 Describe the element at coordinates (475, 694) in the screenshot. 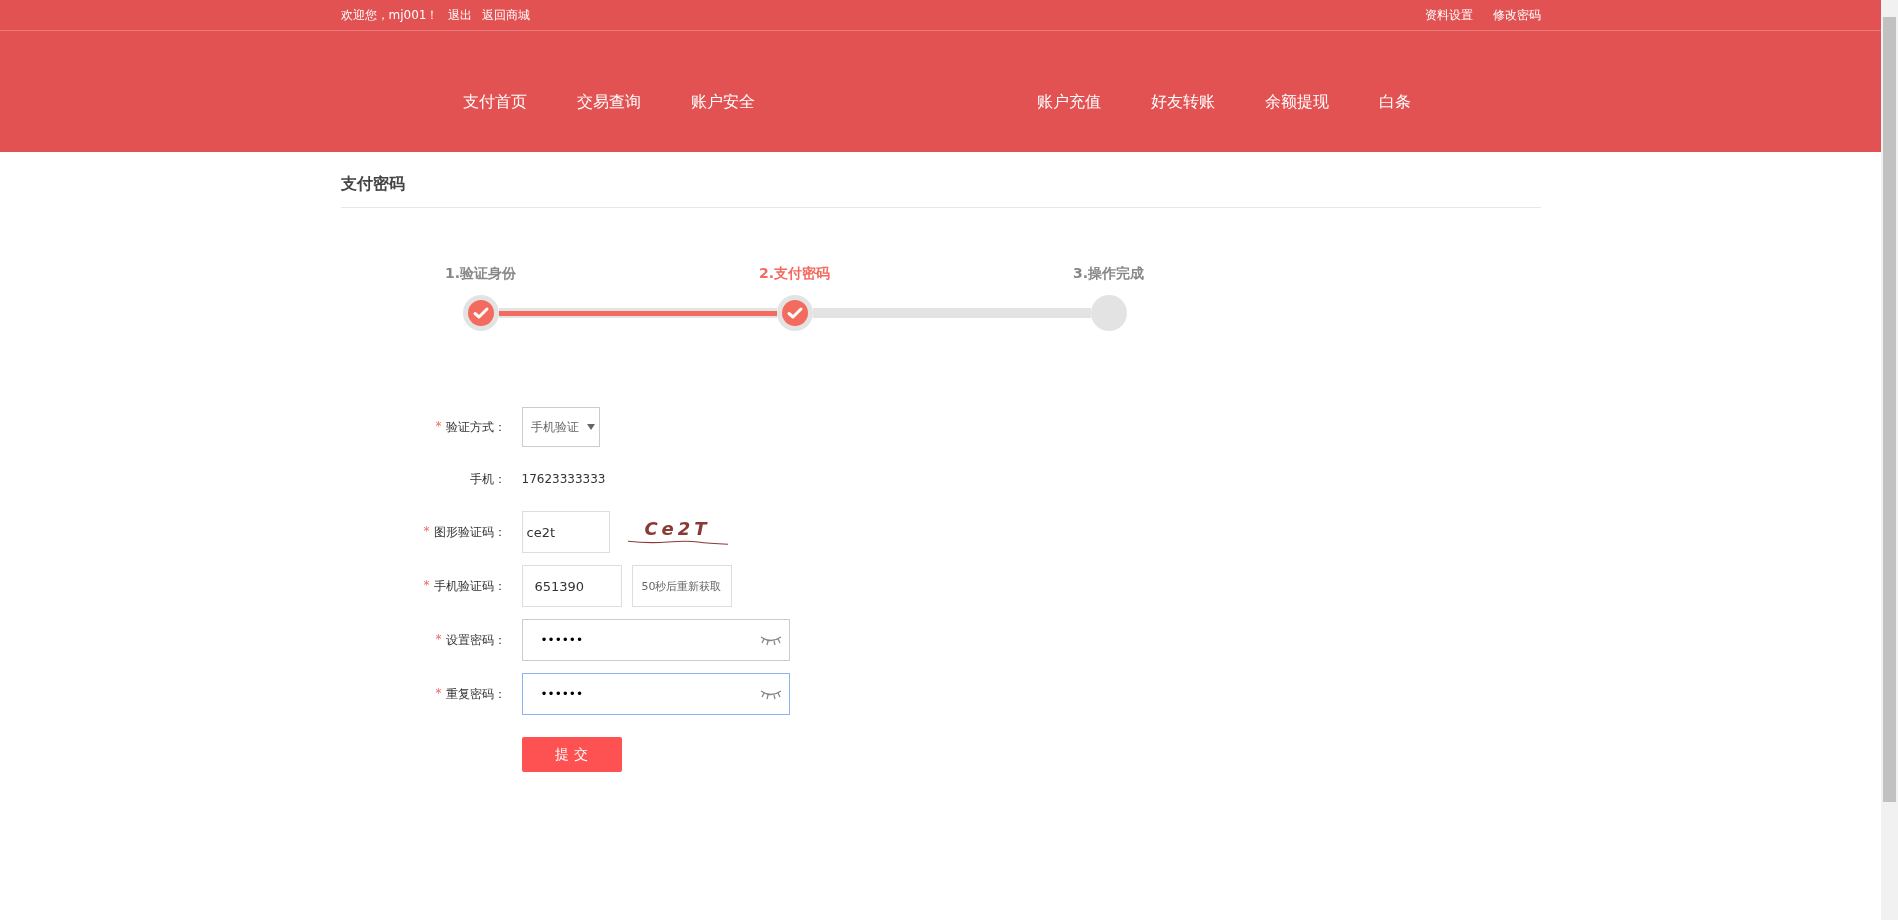

I see `field-label: 重复密码：` at that location.